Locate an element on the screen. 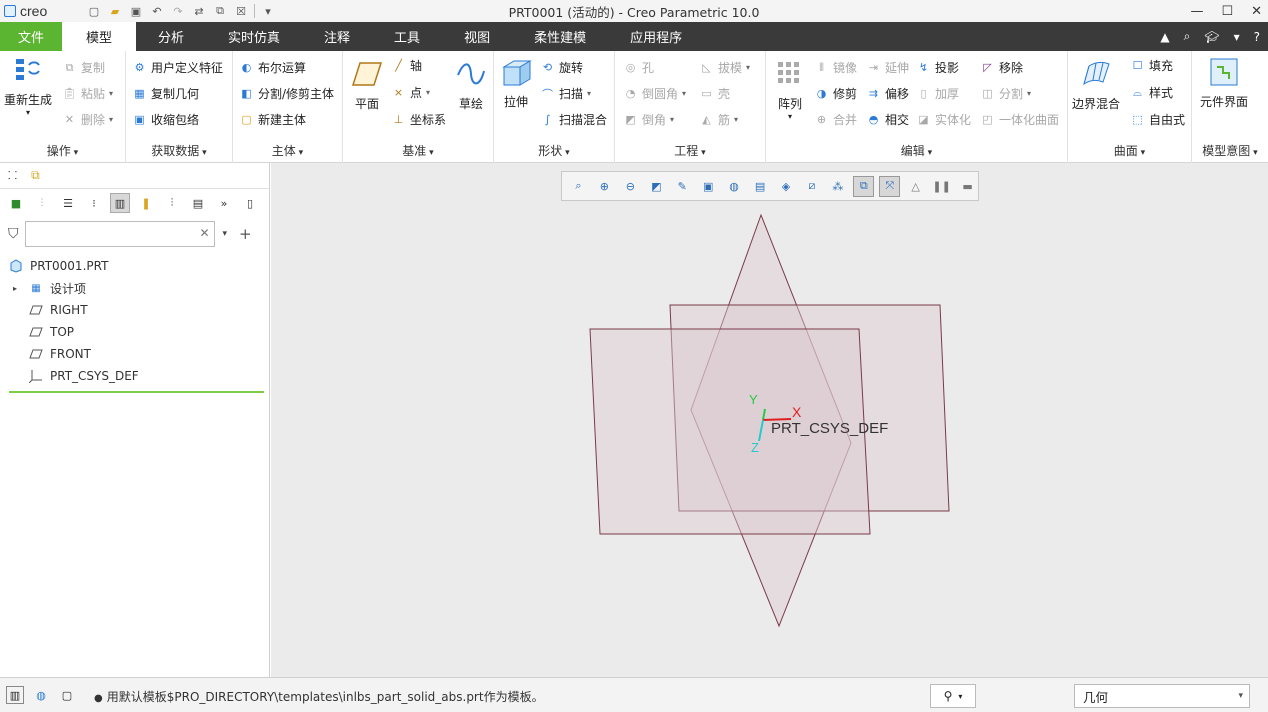 The image size is (1268, 712). minimize-icon: — is located at coordinates (1196, 11).